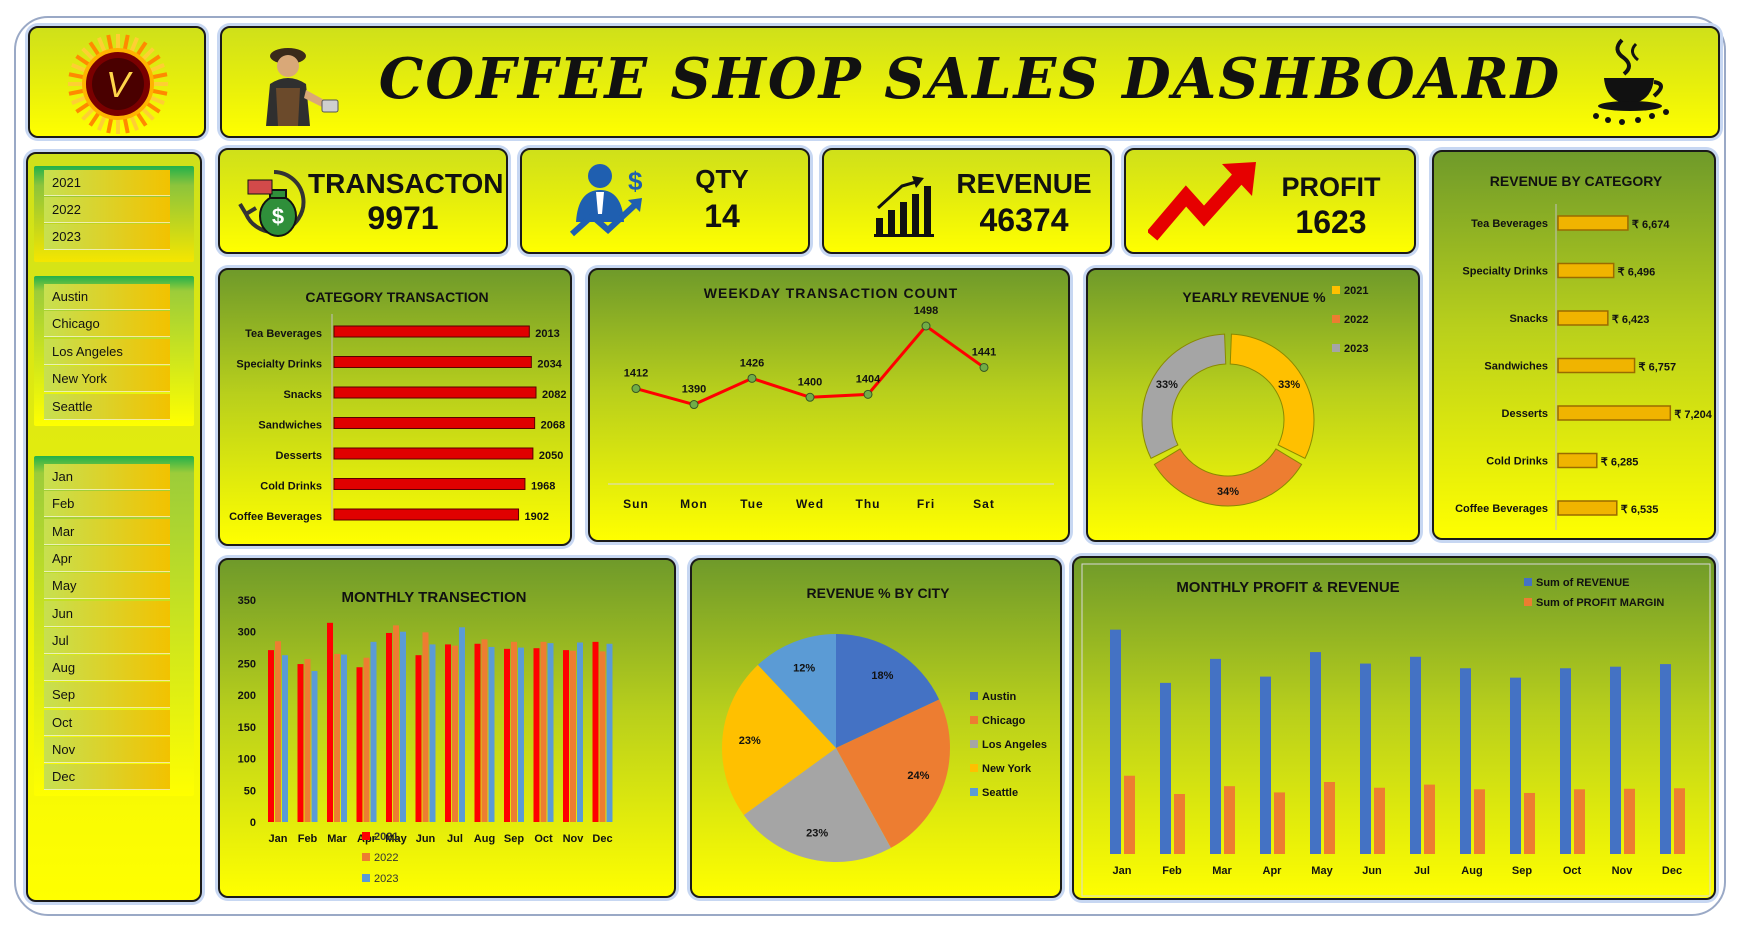 The height and width of the screenshot is (928, 1740). What do you see at coordinates (751, 504) in the screenshot?
I see `x-tick-label: Tue` at bounding box center [751, 504].